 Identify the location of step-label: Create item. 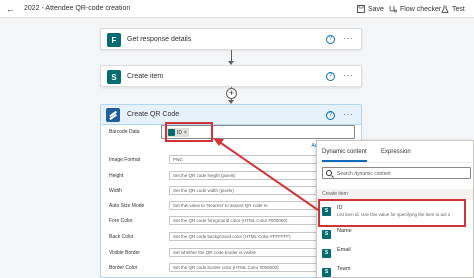
(145, 76).